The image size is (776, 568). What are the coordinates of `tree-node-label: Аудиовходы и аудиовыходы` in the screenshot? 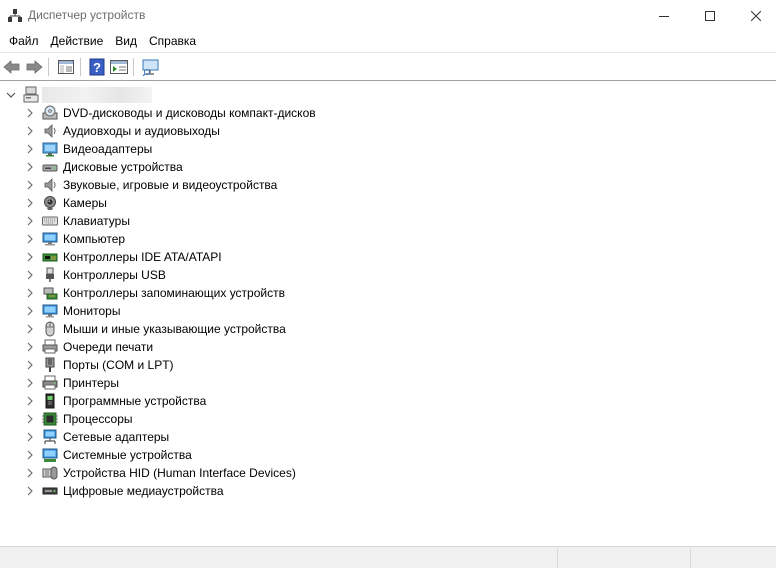 It's located at (141, 131).